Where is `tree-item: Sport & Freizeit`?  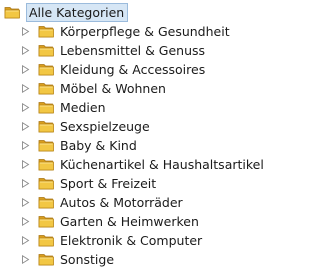
tree-item: Sport & Freizeit is located at coordinates (162, 183).